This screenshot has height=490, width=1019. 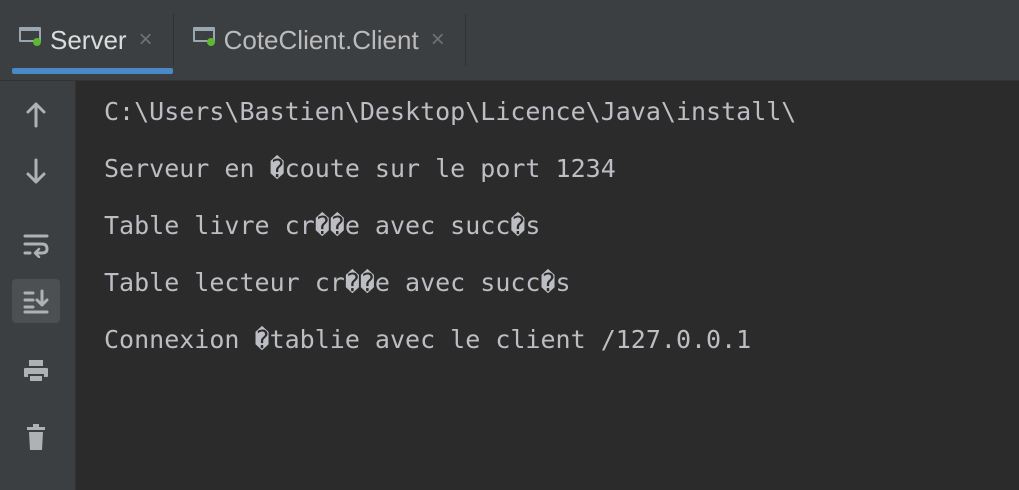 I want to click on tab-label: CoteClient.Client, so click(x=321, y=39).